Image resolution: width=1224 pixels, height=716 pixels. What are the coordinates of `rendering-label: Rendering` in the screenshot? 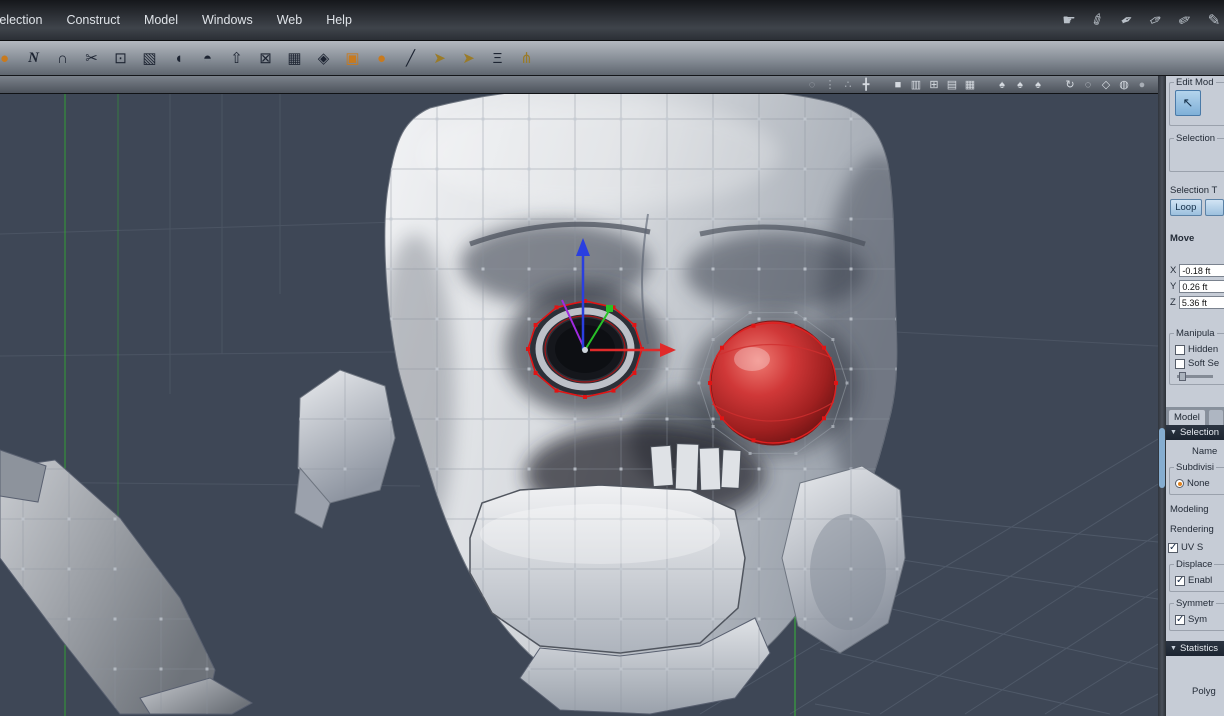 It's located at (1192, 529).